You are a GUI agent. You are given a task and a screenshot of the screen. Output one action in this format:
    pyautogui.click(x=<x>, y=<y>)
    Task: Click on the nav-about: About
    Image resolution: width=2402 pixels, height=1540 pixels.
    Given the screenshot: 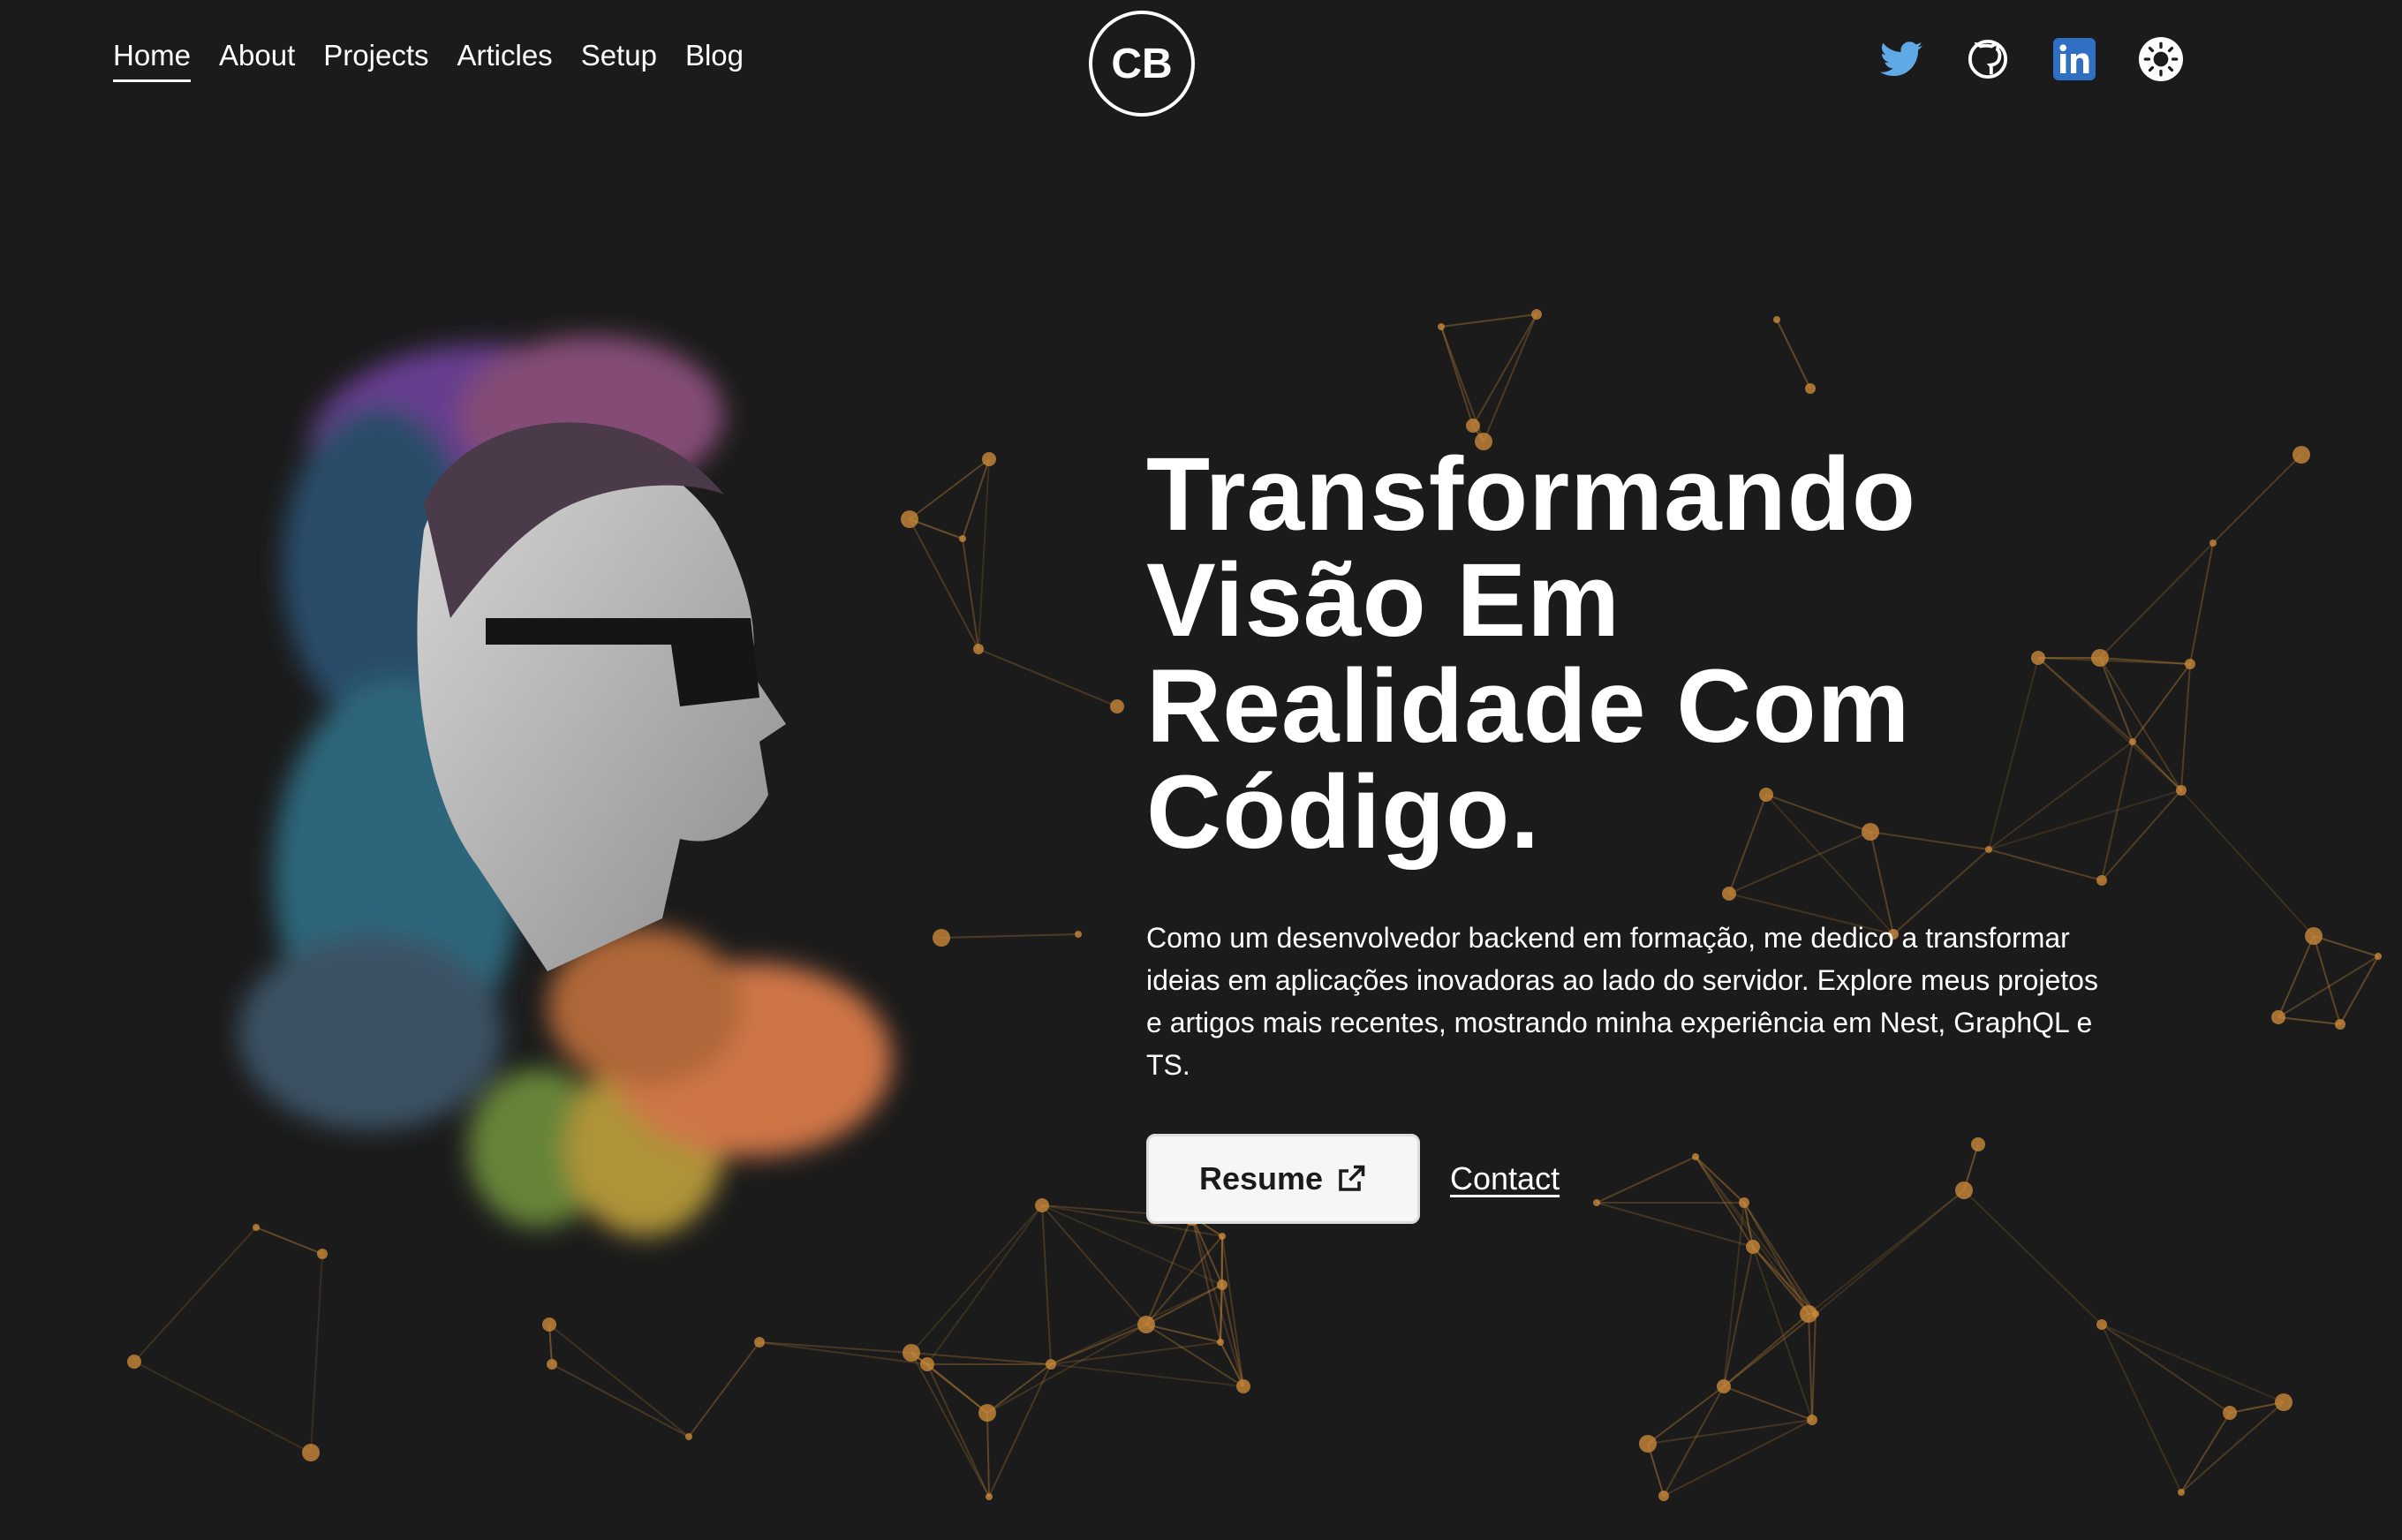 What is the action you would take?
    pyautogui.click(x=257, y=60)
    